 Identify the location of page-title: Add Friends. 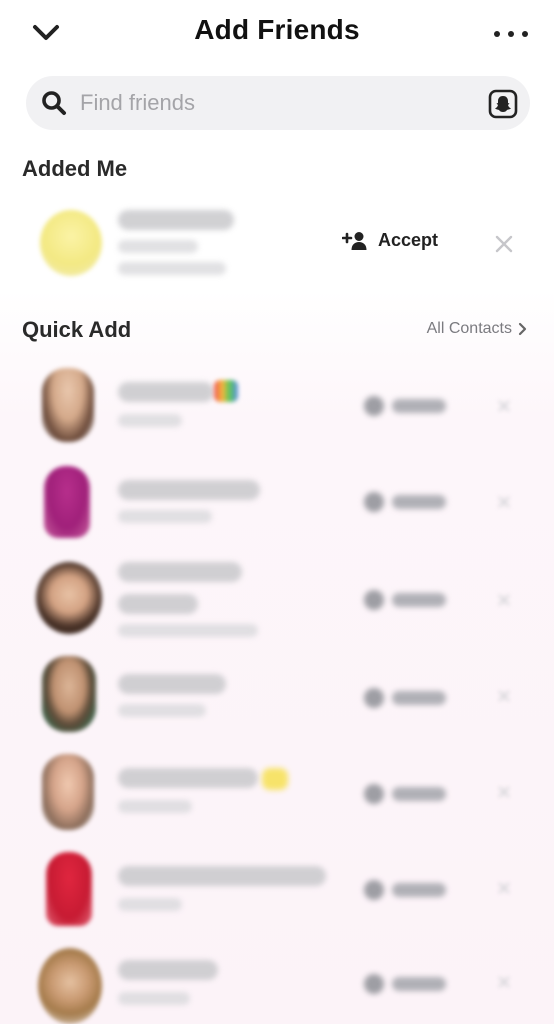
(277, 29).